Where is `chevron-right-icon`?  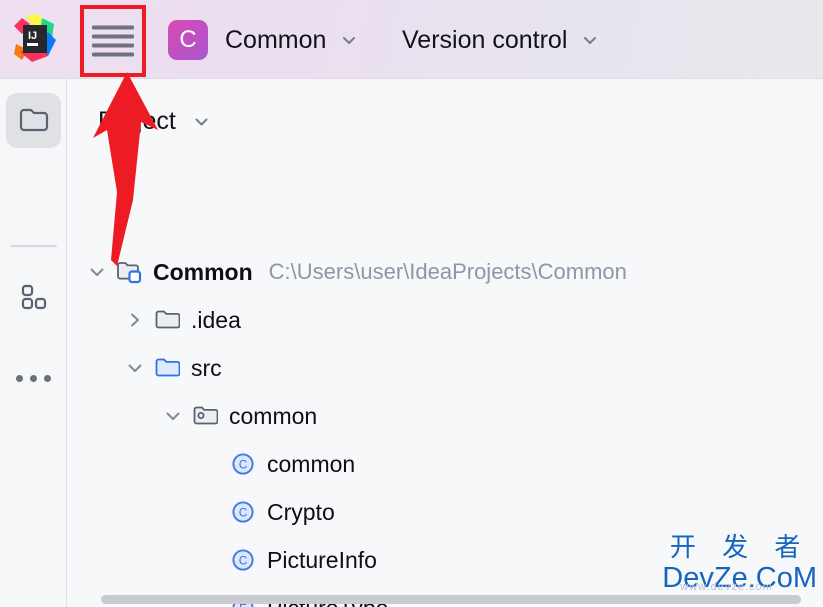
chevron-right-icon is located at coordinates (135, 320).